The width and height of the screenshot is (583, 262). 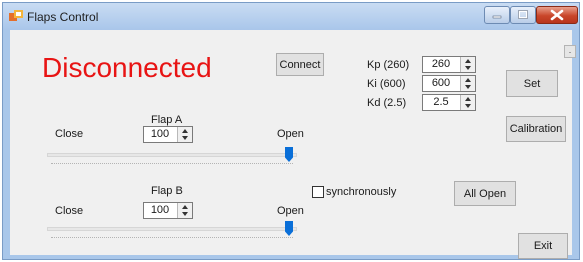 What do you see at coordinates (467, 64) in the screenshot?
I see `kp-spin-buttons` at bounding box center [467, 64].